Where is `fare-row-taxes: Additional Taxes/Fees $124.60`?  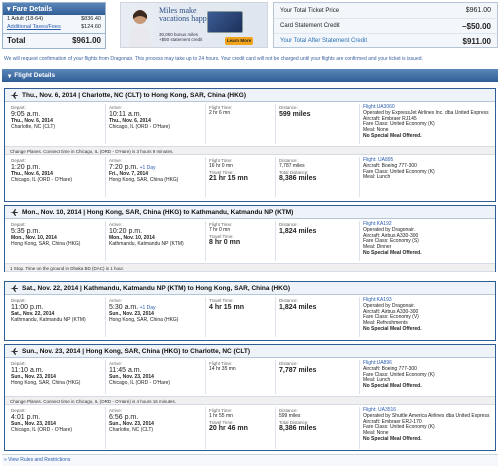 fare-row-taxes: Additional Taxes/Fees $124.60 is located at coordinates (54, 27).